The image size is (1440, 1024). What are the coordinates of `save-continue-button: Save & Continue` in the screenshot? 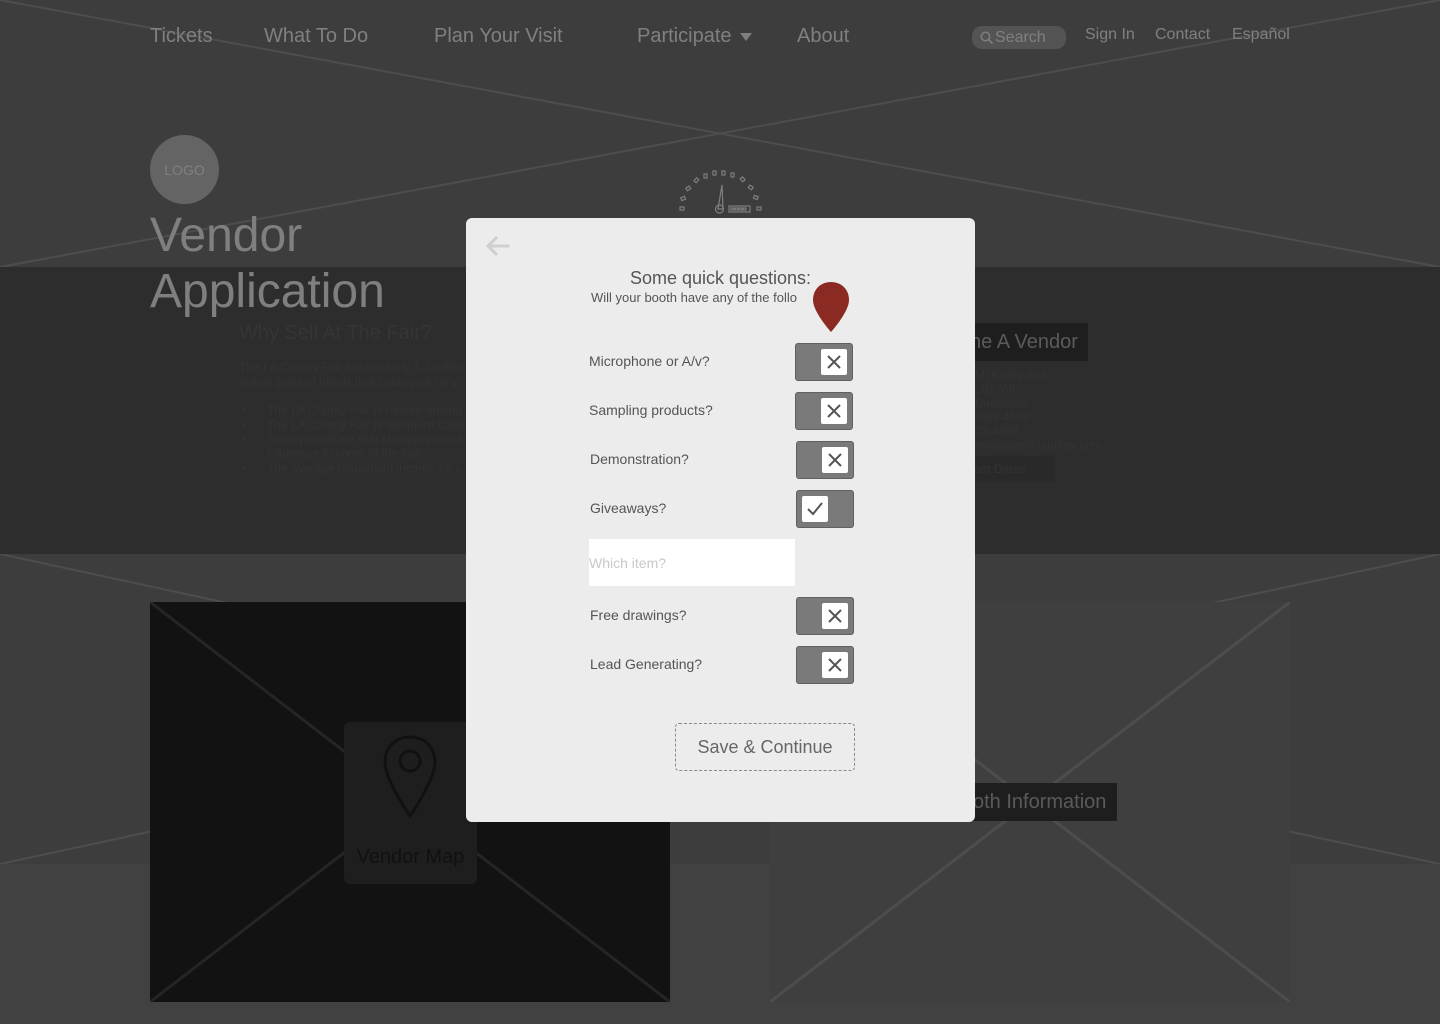 It's located at (765, 747).